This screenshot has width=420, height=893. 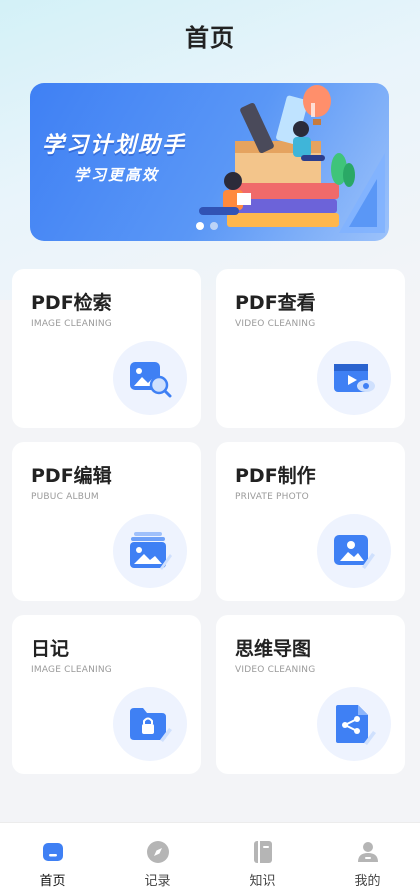 I want to click on compass-icon, so click(x=158, y=852).